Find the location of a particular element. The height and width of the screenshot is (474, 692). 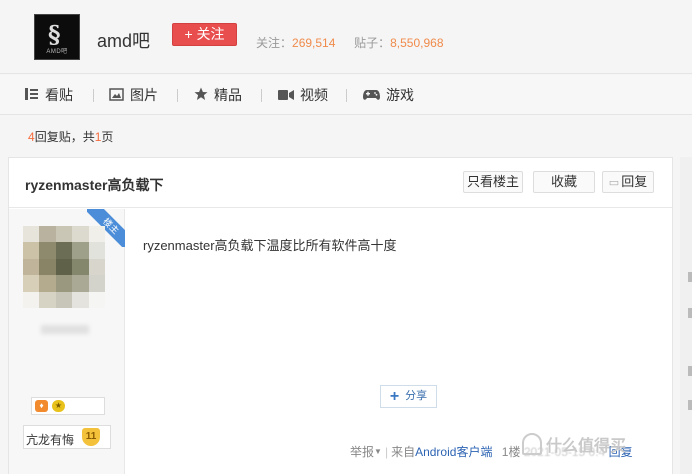

avatar is located at coordinates (64, 267).